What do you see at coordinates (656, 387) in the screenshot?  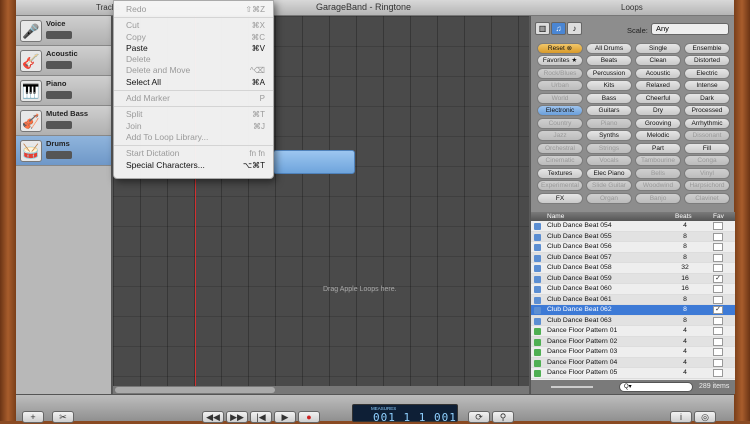 I see `loop-search-input: Q▾` at bounding box center [656, 387].